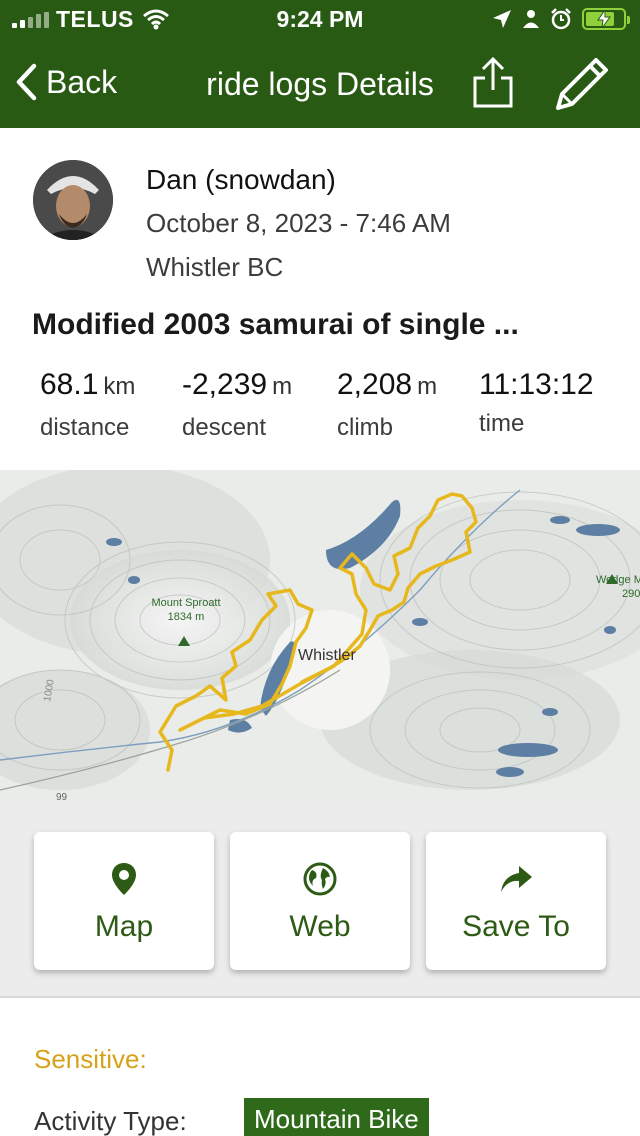  Describe the element at coordinates (320, 879) in the screenshot. I see `globe-icon` at that location.